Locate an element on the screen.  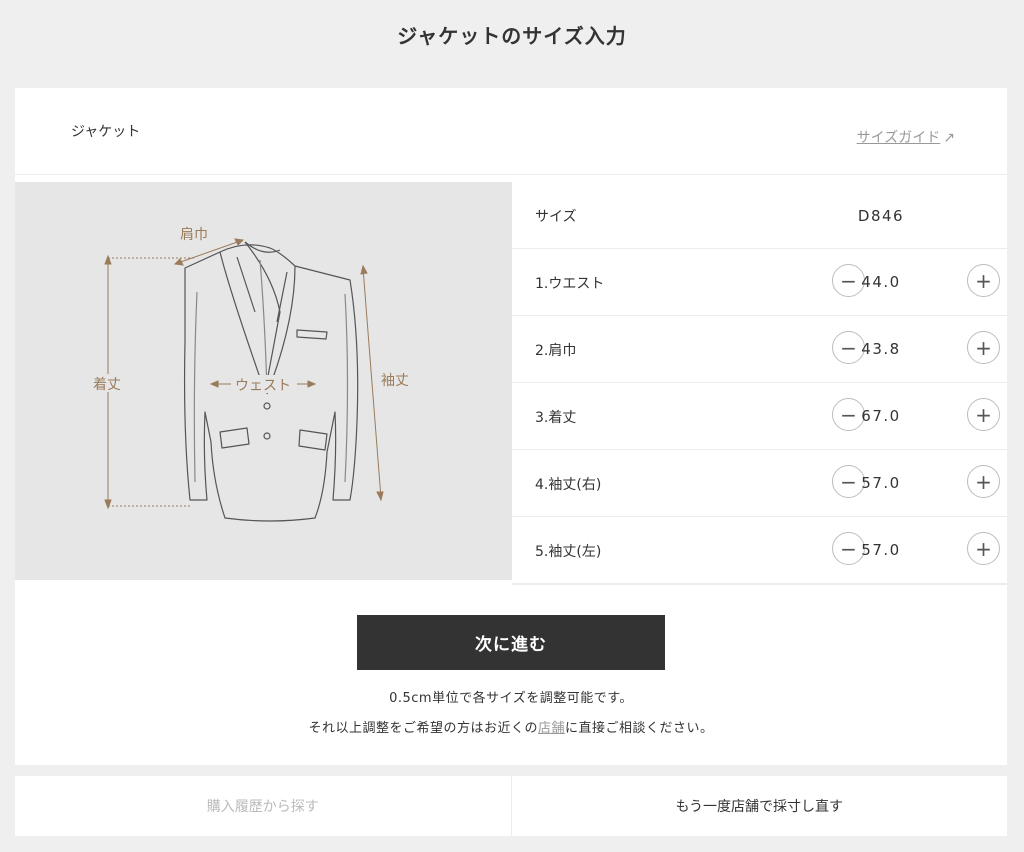
external-link-icon: ↗ is located at coordinates (949, 138).